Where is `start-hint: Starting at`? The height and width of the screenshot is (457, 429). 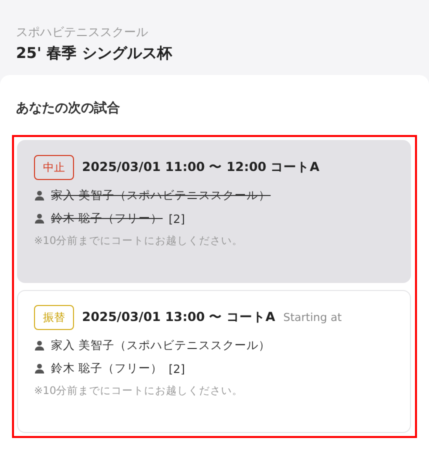
start-hint: Starting at is located at coordinates (312, 317).